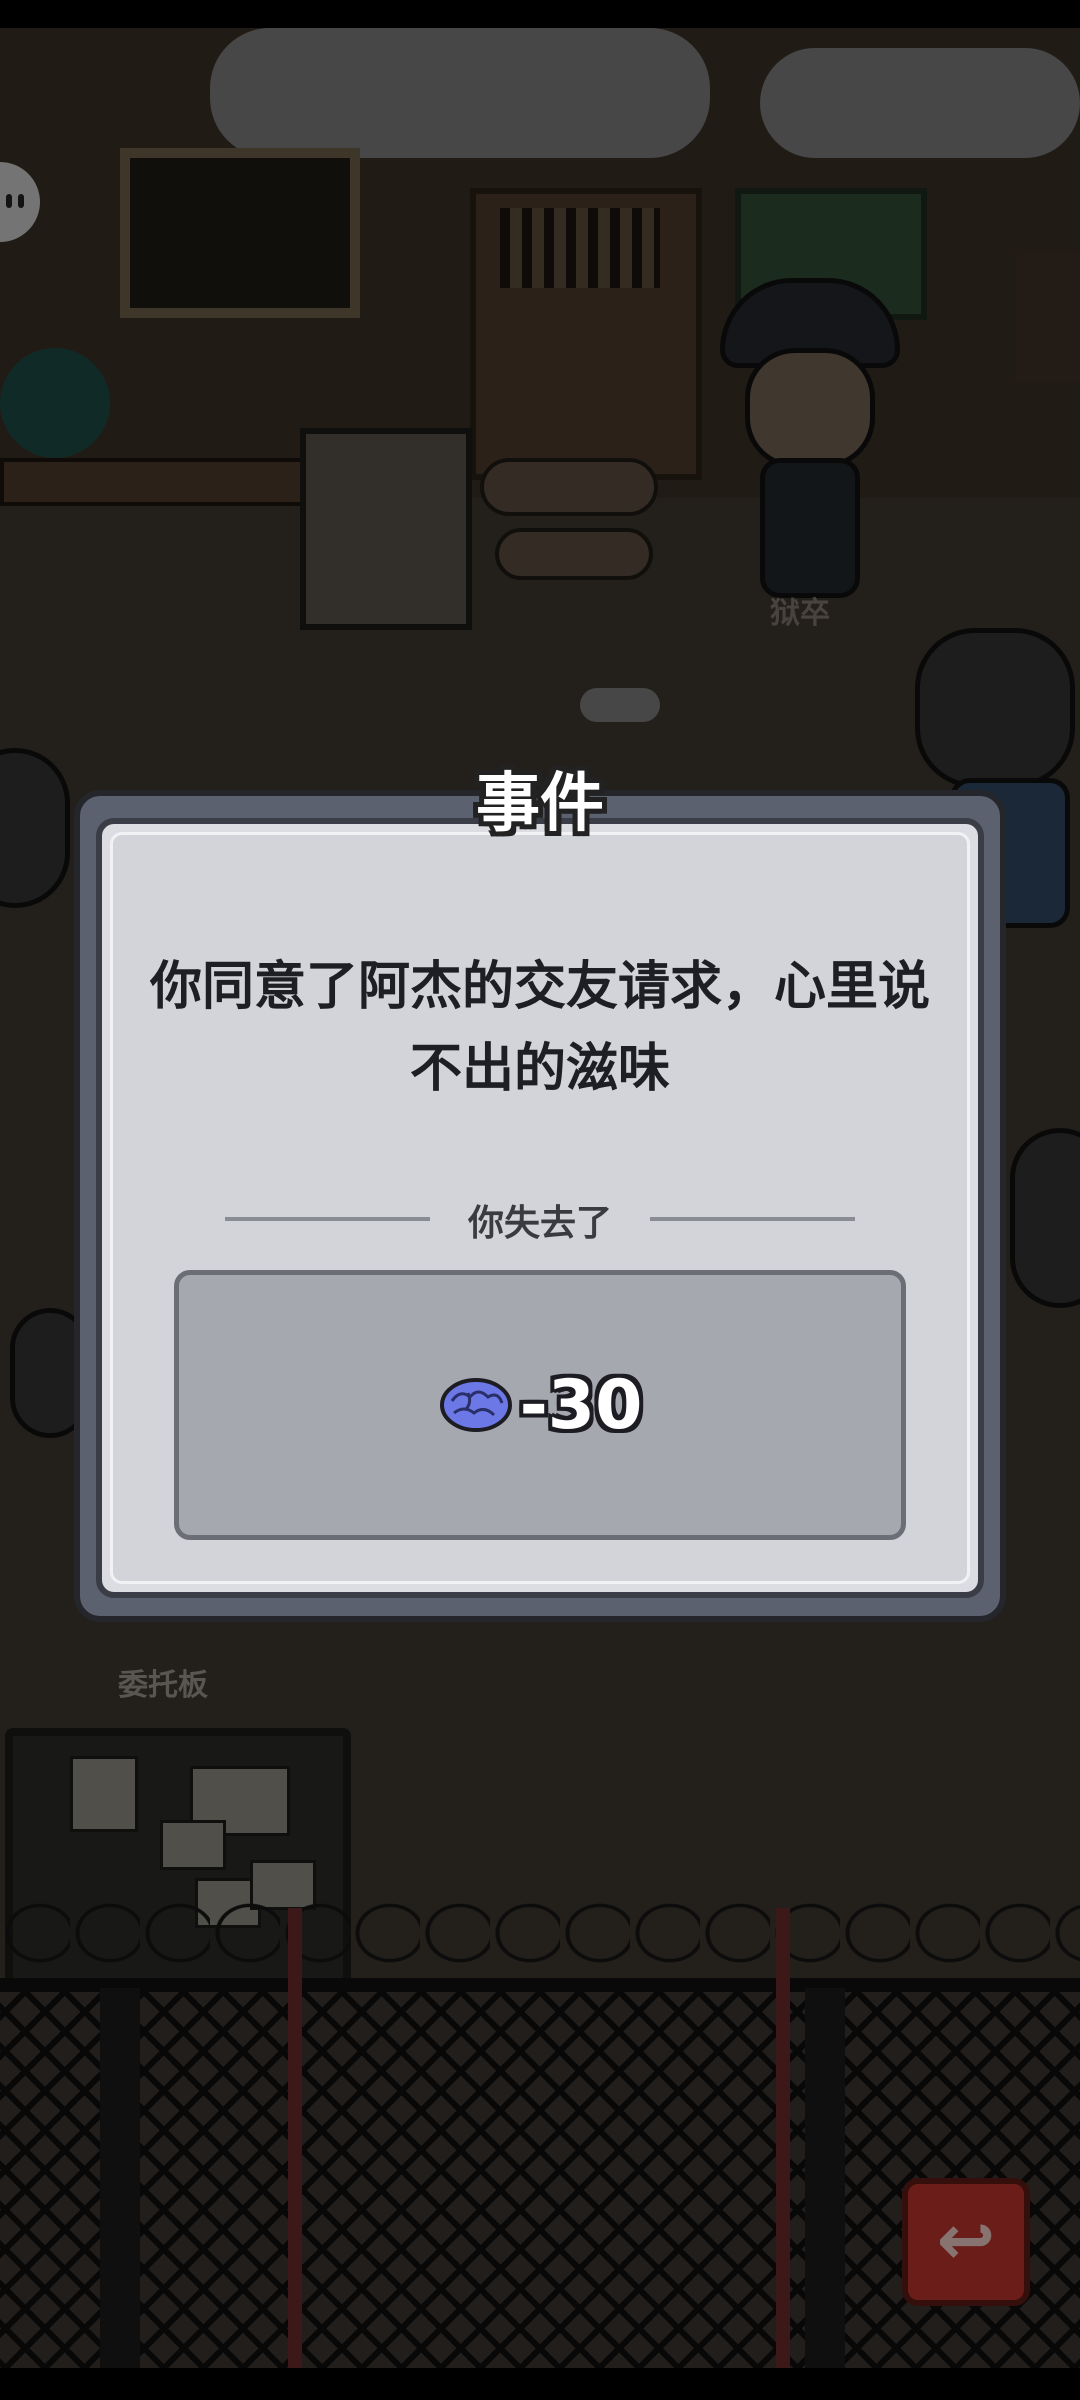  I want to click on divider-right, so click(752, 1219).